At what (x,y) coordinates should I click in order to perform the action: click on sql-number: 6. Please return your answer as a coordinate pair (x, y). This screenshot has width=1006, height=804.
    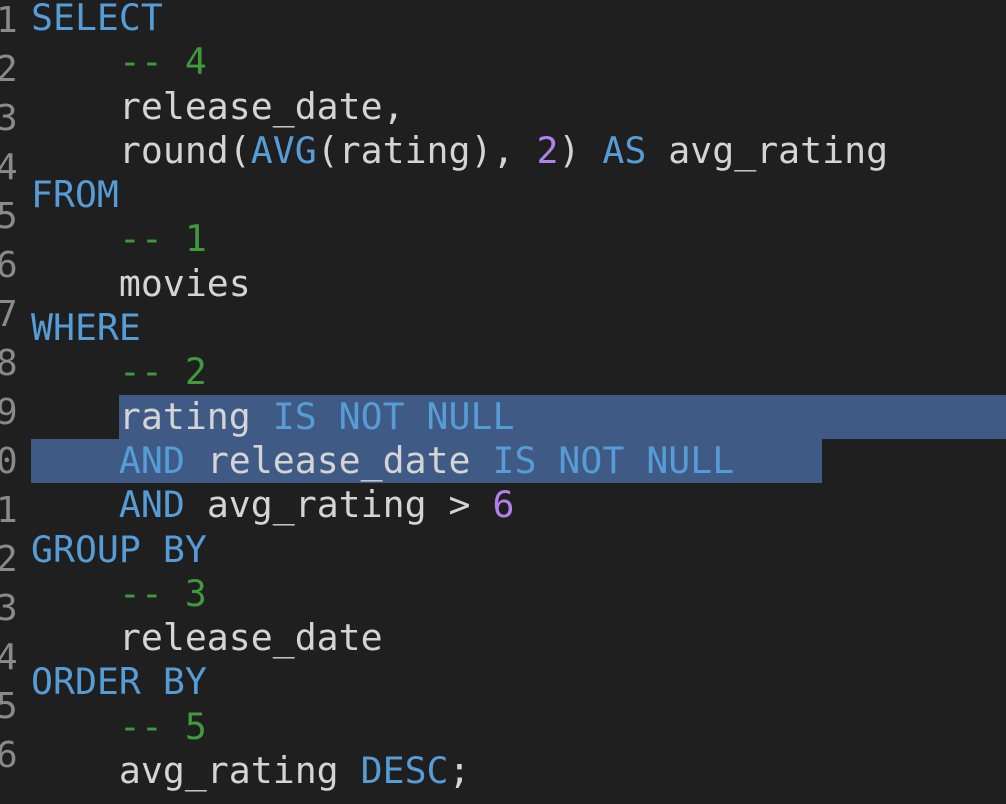
    Looking at the image, I should click on (503, 505).